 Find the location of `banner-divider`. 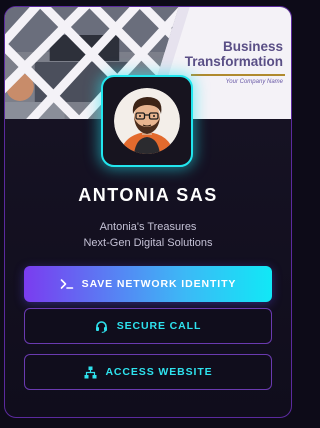

banner-divider is located at coordinates (238, 75).